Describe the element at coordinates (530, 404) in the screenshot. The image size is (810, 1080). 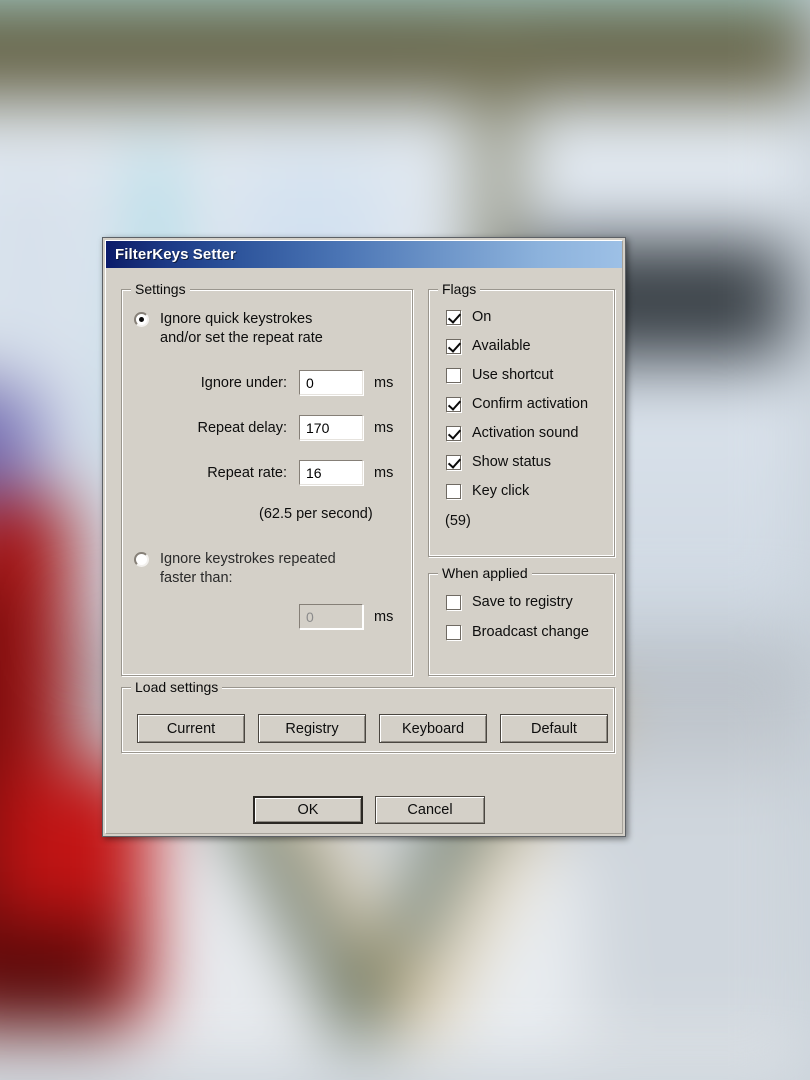
I see `checkbox-confirm-activation-label: Confirm activation` at that location.